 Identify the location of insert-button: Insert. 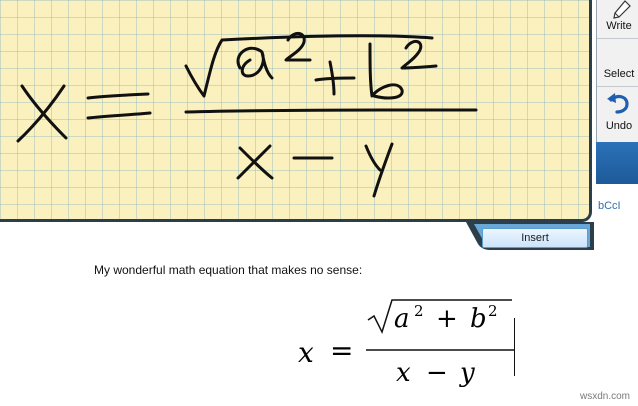
(535, 238).